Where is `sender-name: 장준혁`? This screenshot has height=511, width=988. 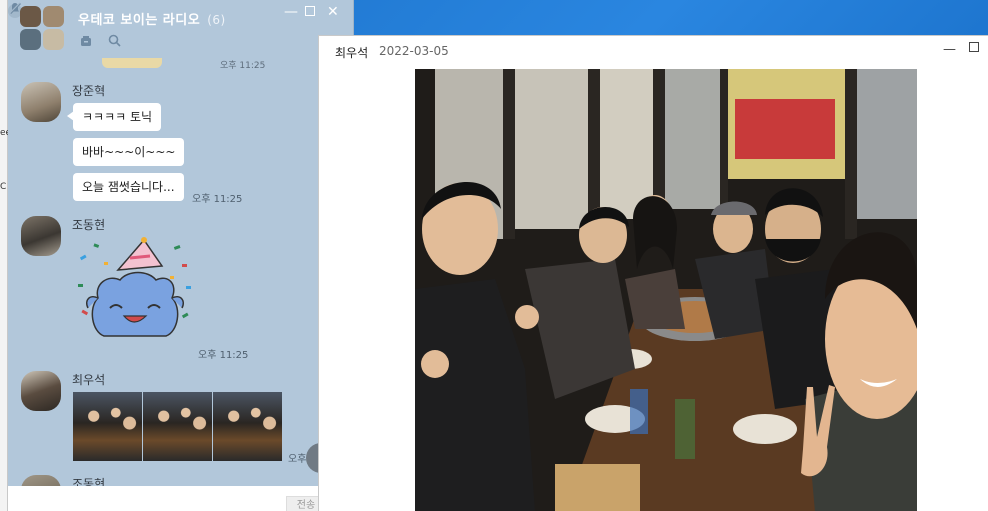 sender-name: 장준혁 is located at coordinates (89, 91).